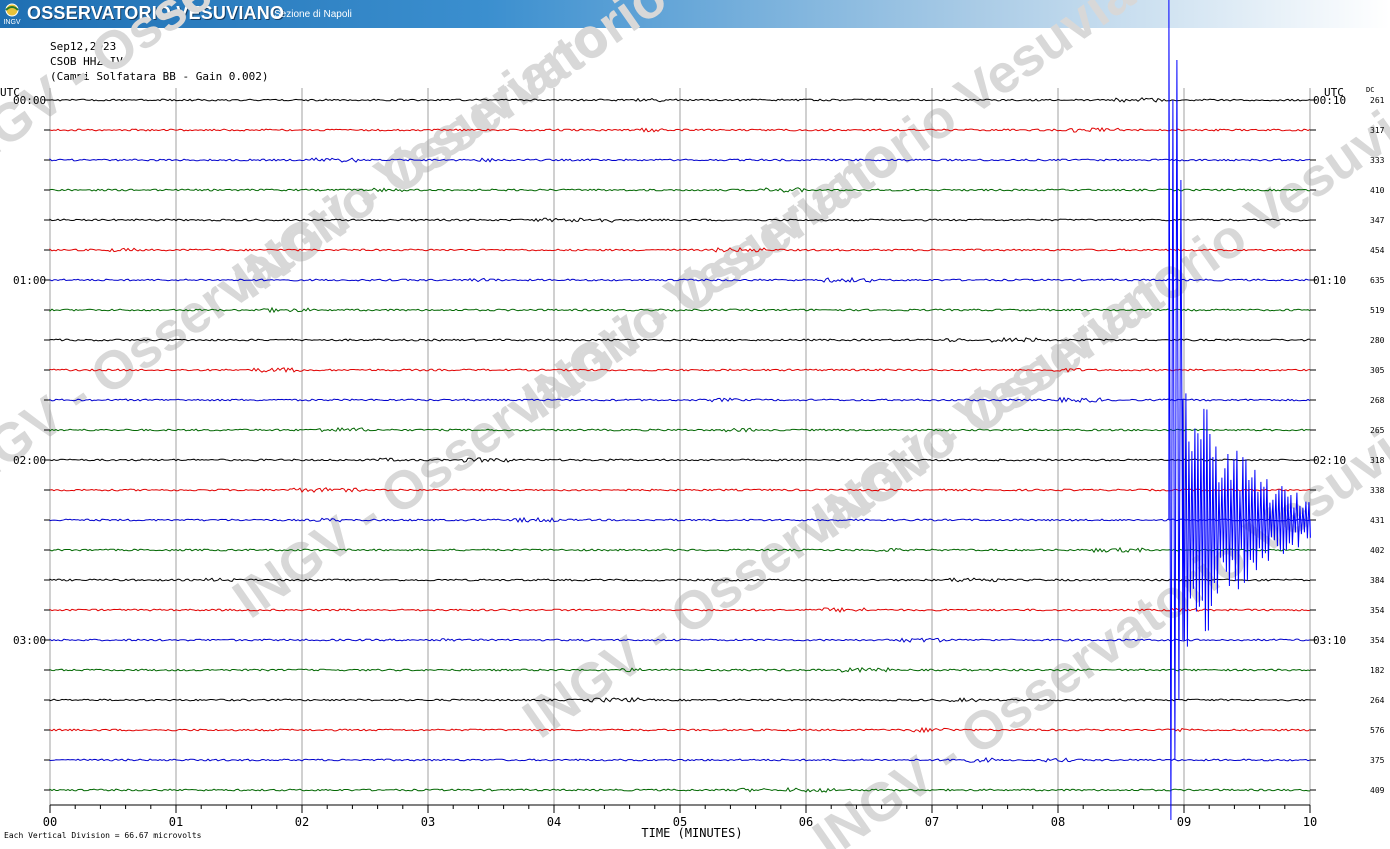 This screenshot has width=1390, height=849. Describe the element at coordinates (691, 833) in the screenshot. I see `x-axis-title: TIME (MINUTES)` at that location.